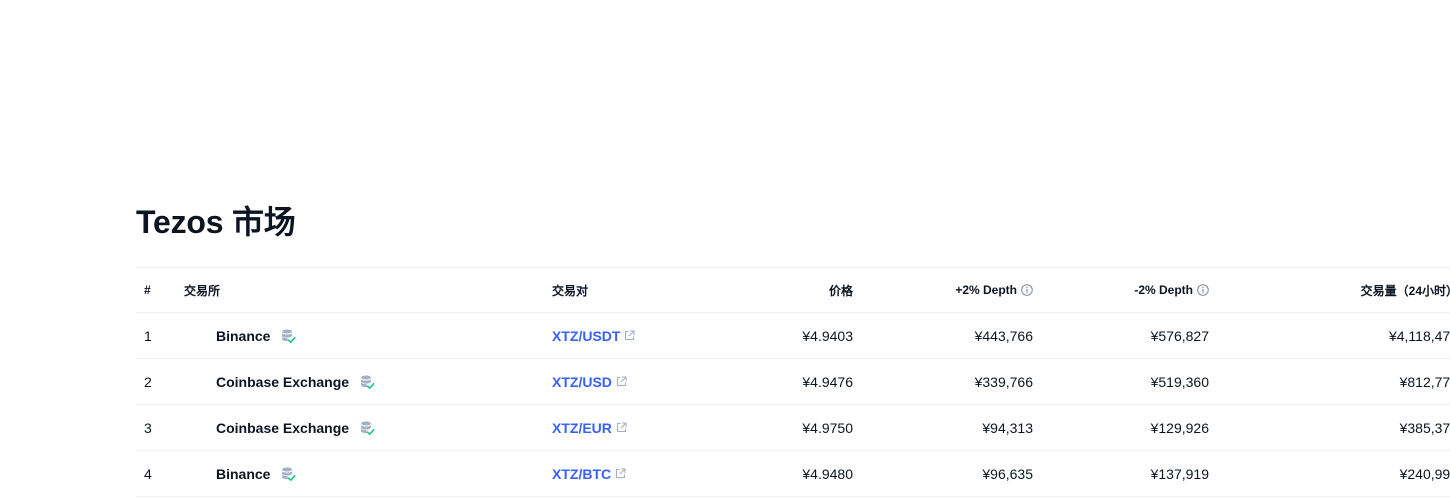 Image resolution: width=1450 pixels, height=500 pixels. Describe the element at coordinates (581, 474) in the screenshot. I see `pair-link: XTZ/BTC` at that location.